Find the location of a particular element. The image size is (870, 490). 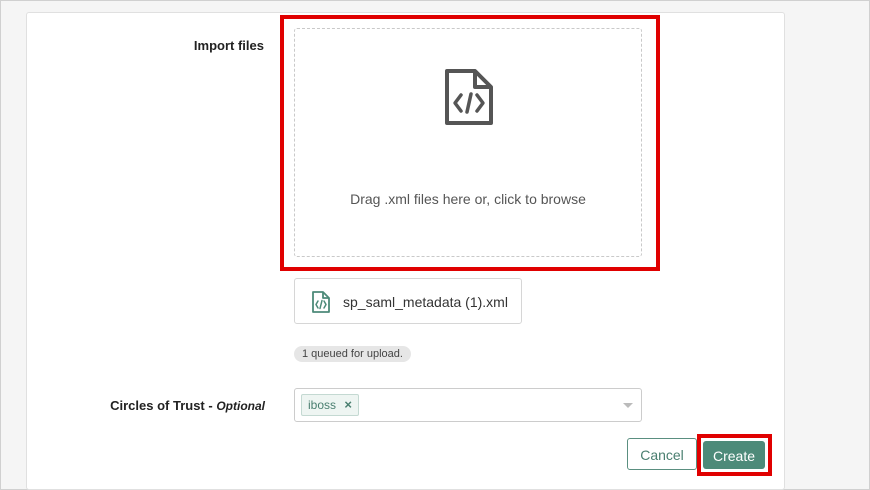

circles-of-trust-label: Circles of Trust - Optional is located at coordinates (168, 405).